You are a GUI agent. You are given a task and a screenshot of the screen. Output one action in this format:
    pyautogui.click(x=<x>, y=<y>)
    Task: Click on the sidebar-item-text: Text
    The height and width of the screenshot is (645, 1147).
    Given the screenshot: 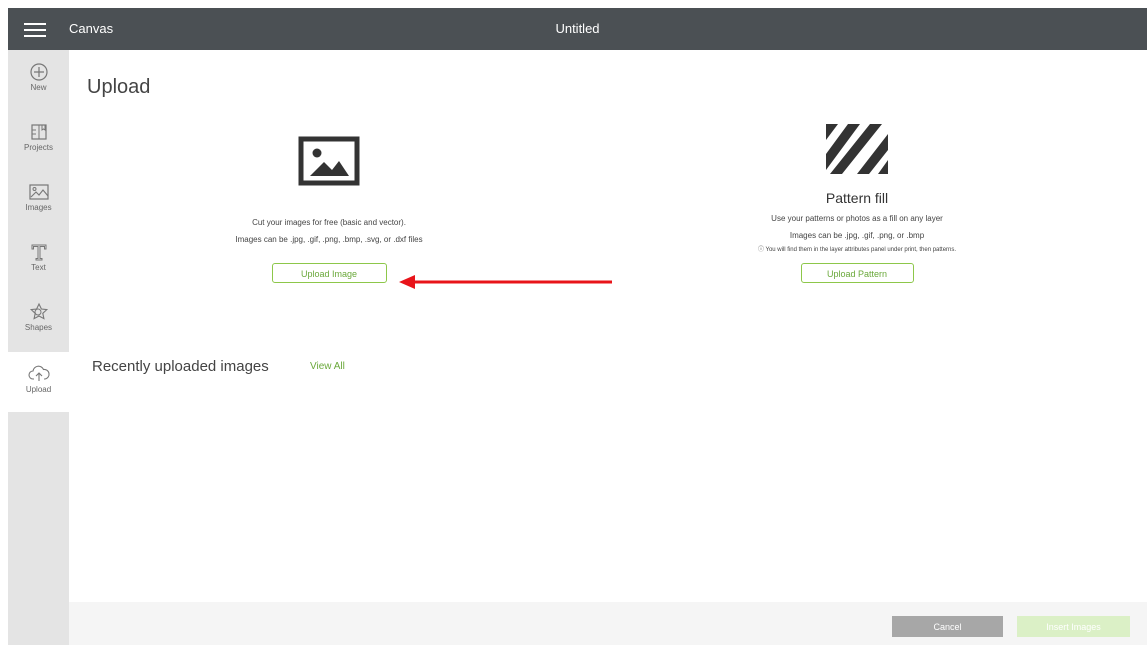 What is the action you would take?
    pyautogui.click(x=38, y=272)
    